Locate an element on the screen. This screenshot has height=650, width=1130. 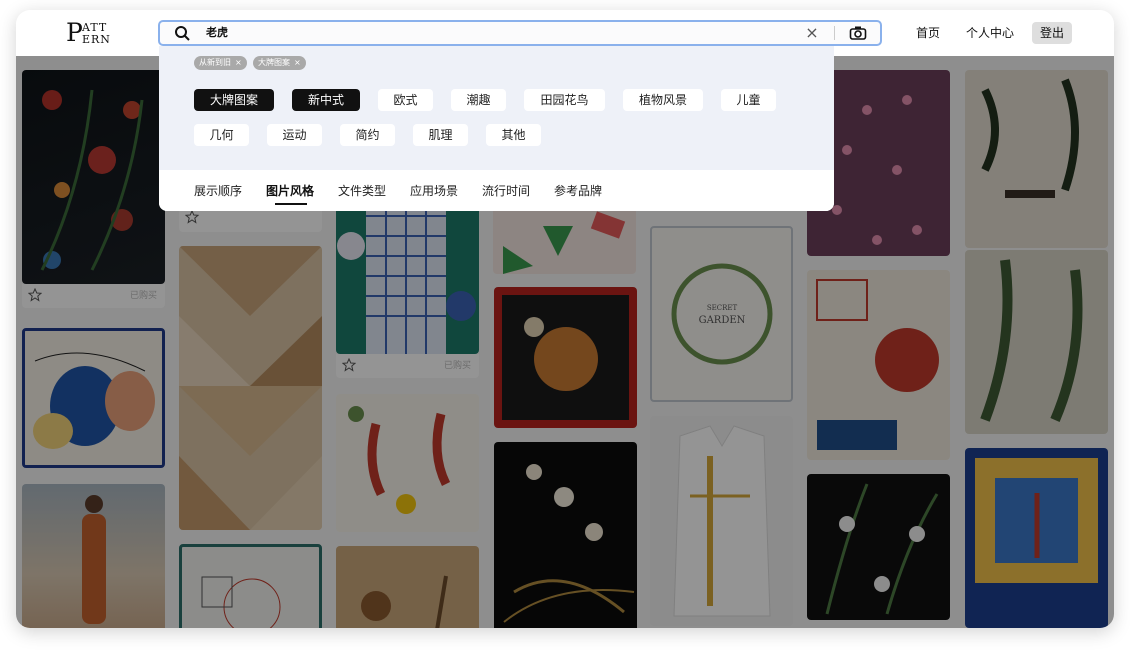
tab-application: 应用场景 is located at coordinates (434, 191).